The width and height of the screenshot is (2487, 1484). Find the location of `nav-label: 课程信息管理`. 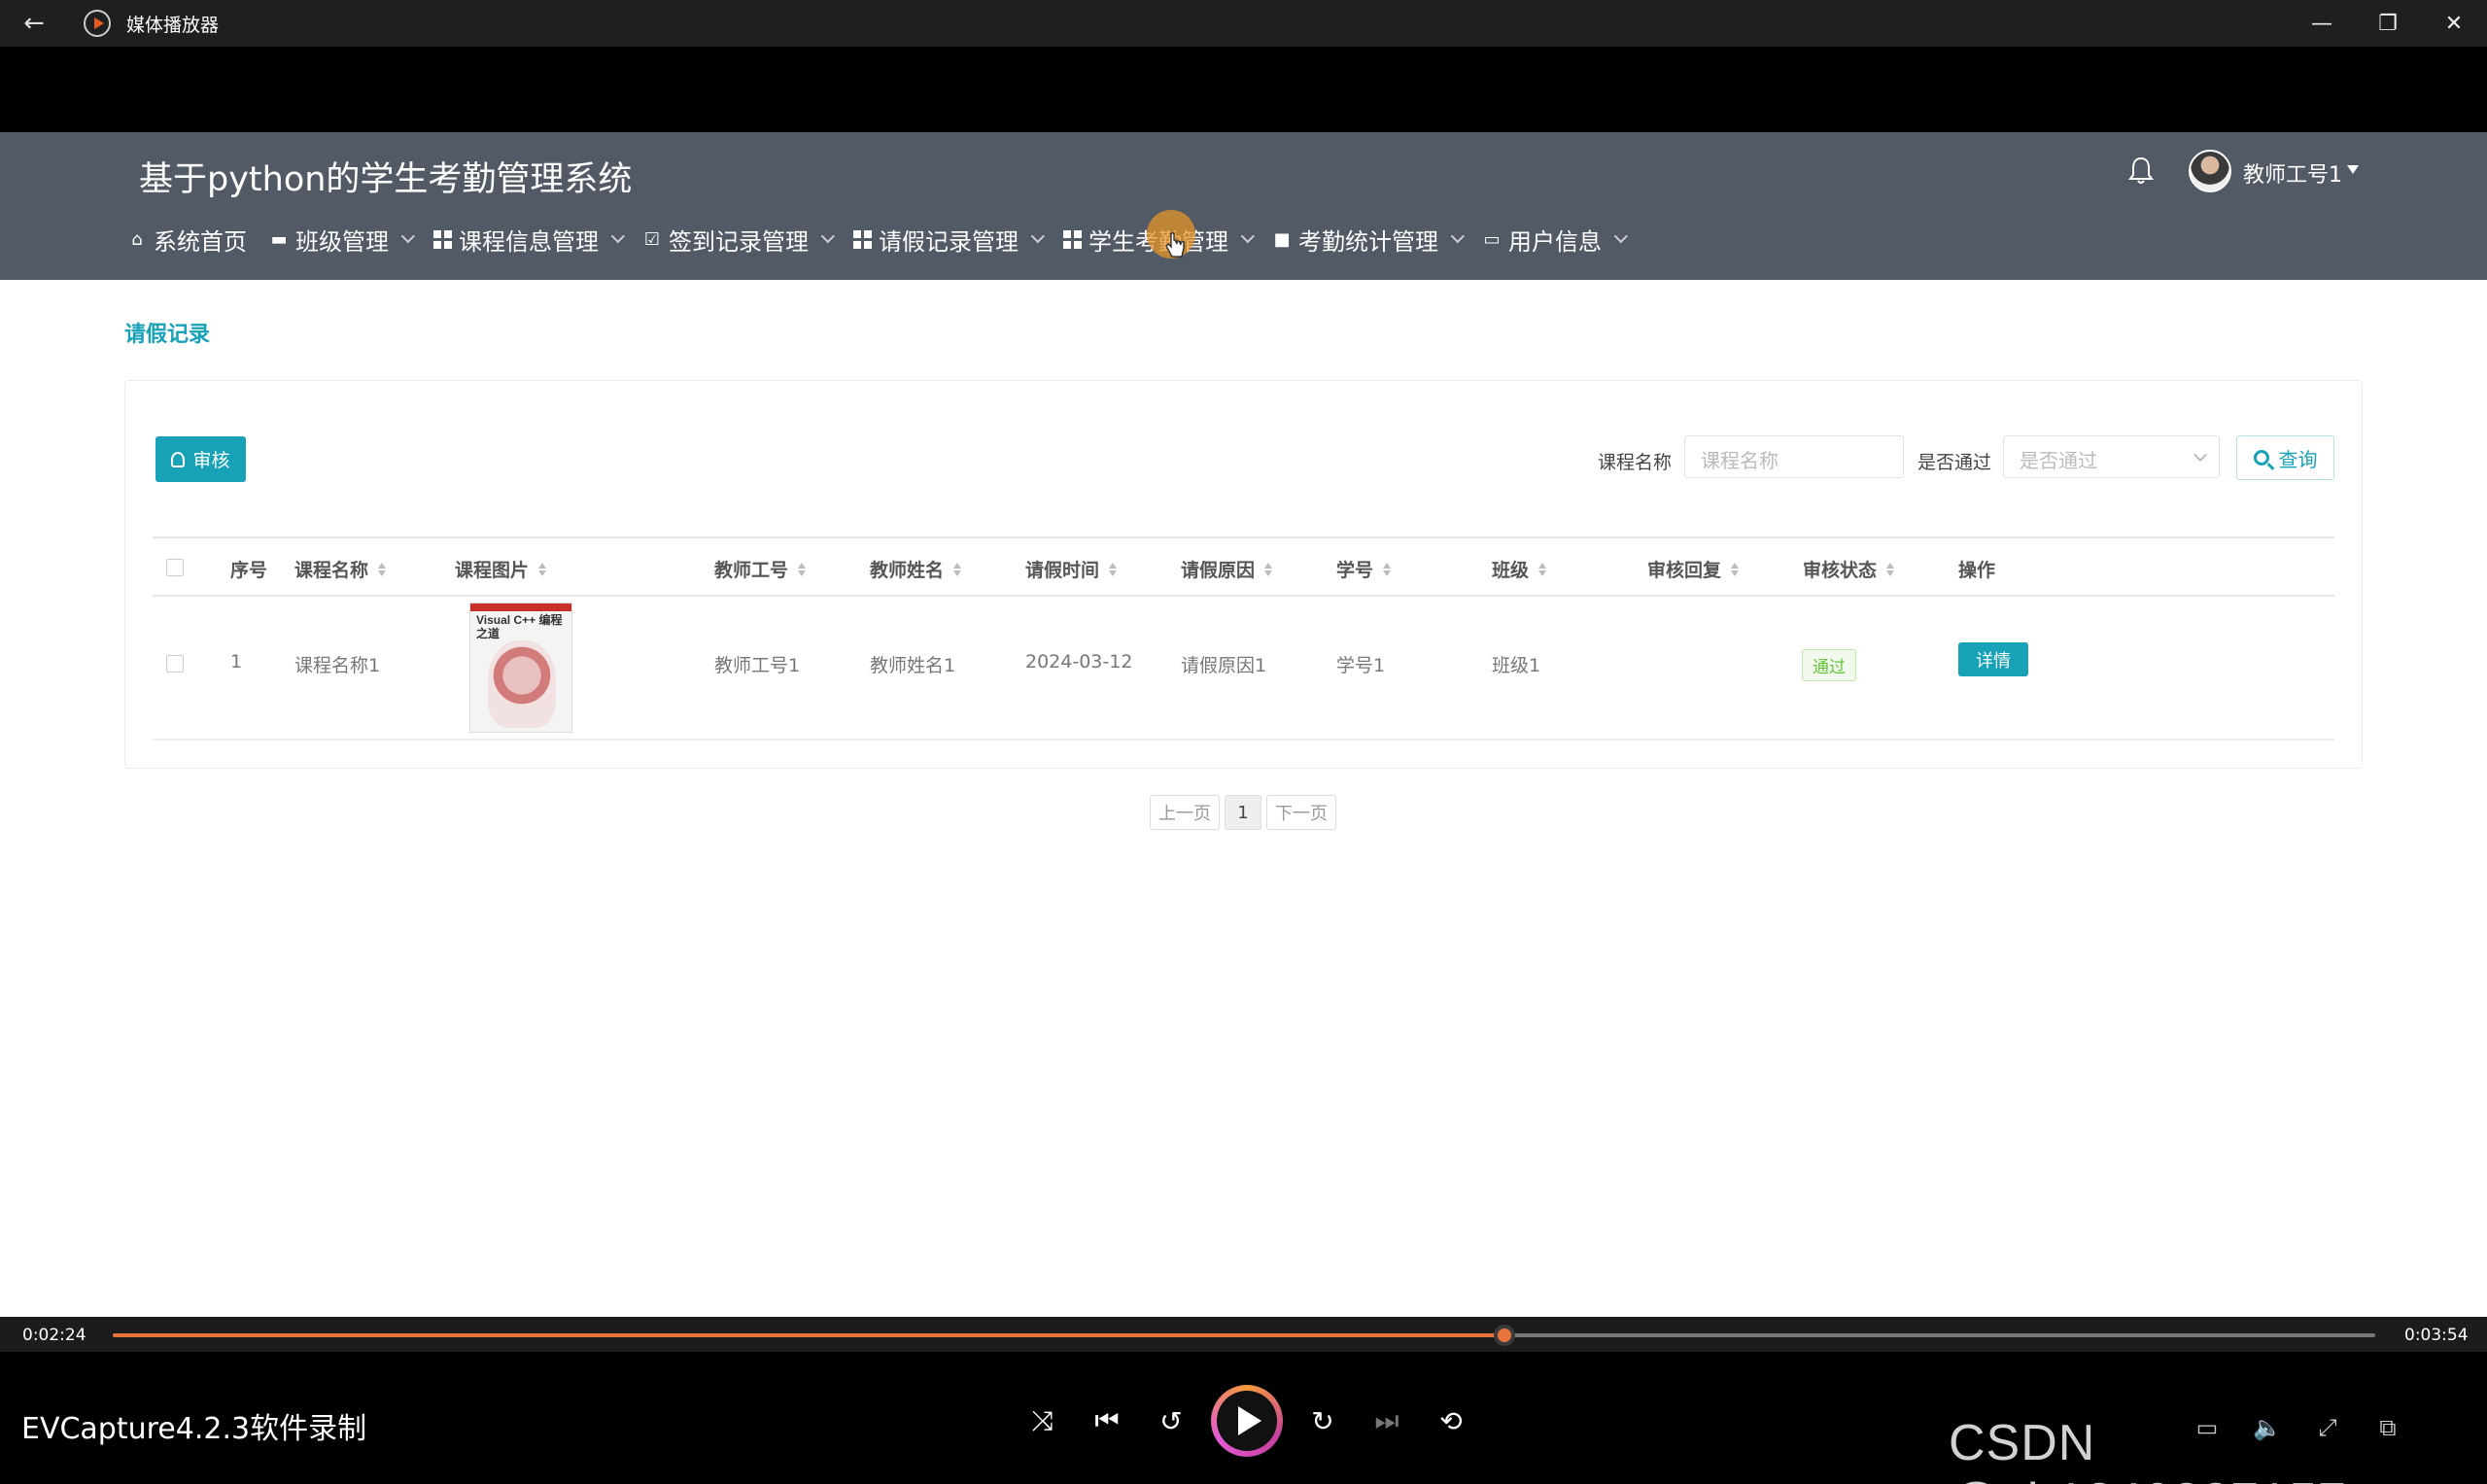

nav-label: 课程信息管理 is located at coordinates (529, 241).